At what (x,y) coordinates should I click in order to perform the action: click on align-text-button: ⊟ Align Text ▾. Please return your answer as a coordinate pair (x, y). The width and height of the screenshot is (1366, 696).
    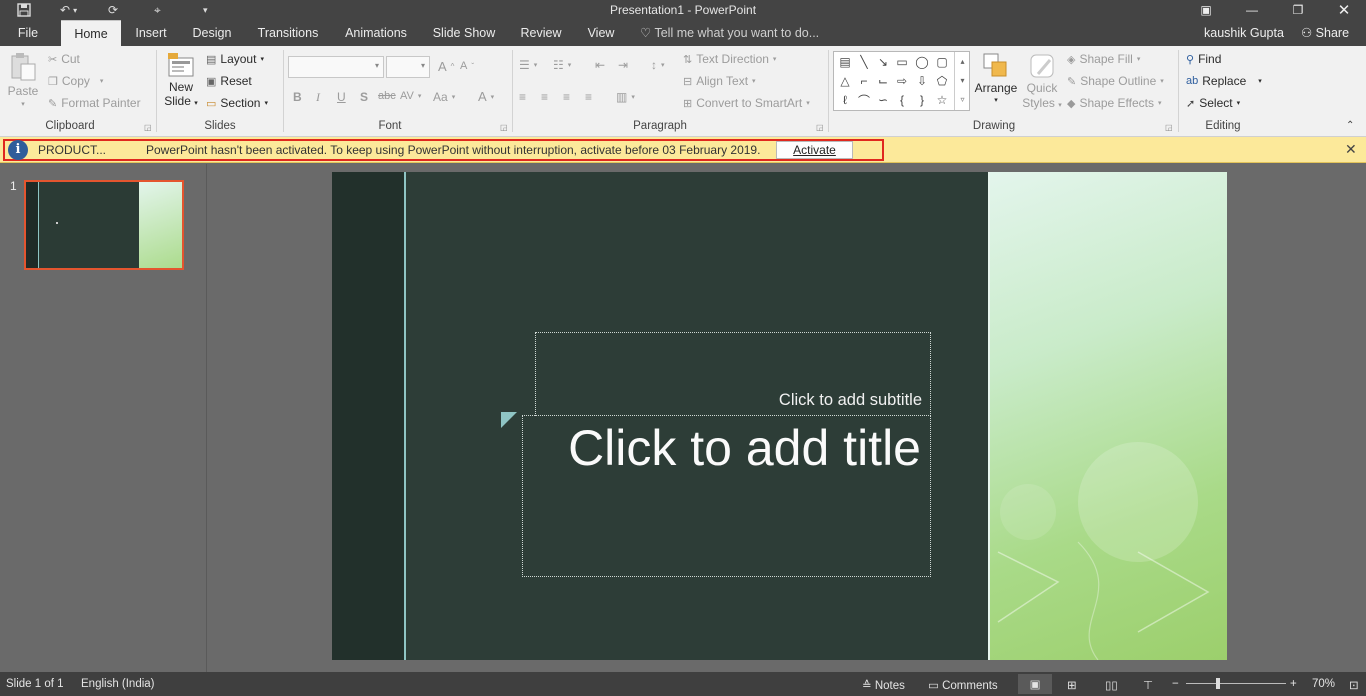
    Looking at the image, I should click on (719, 81).